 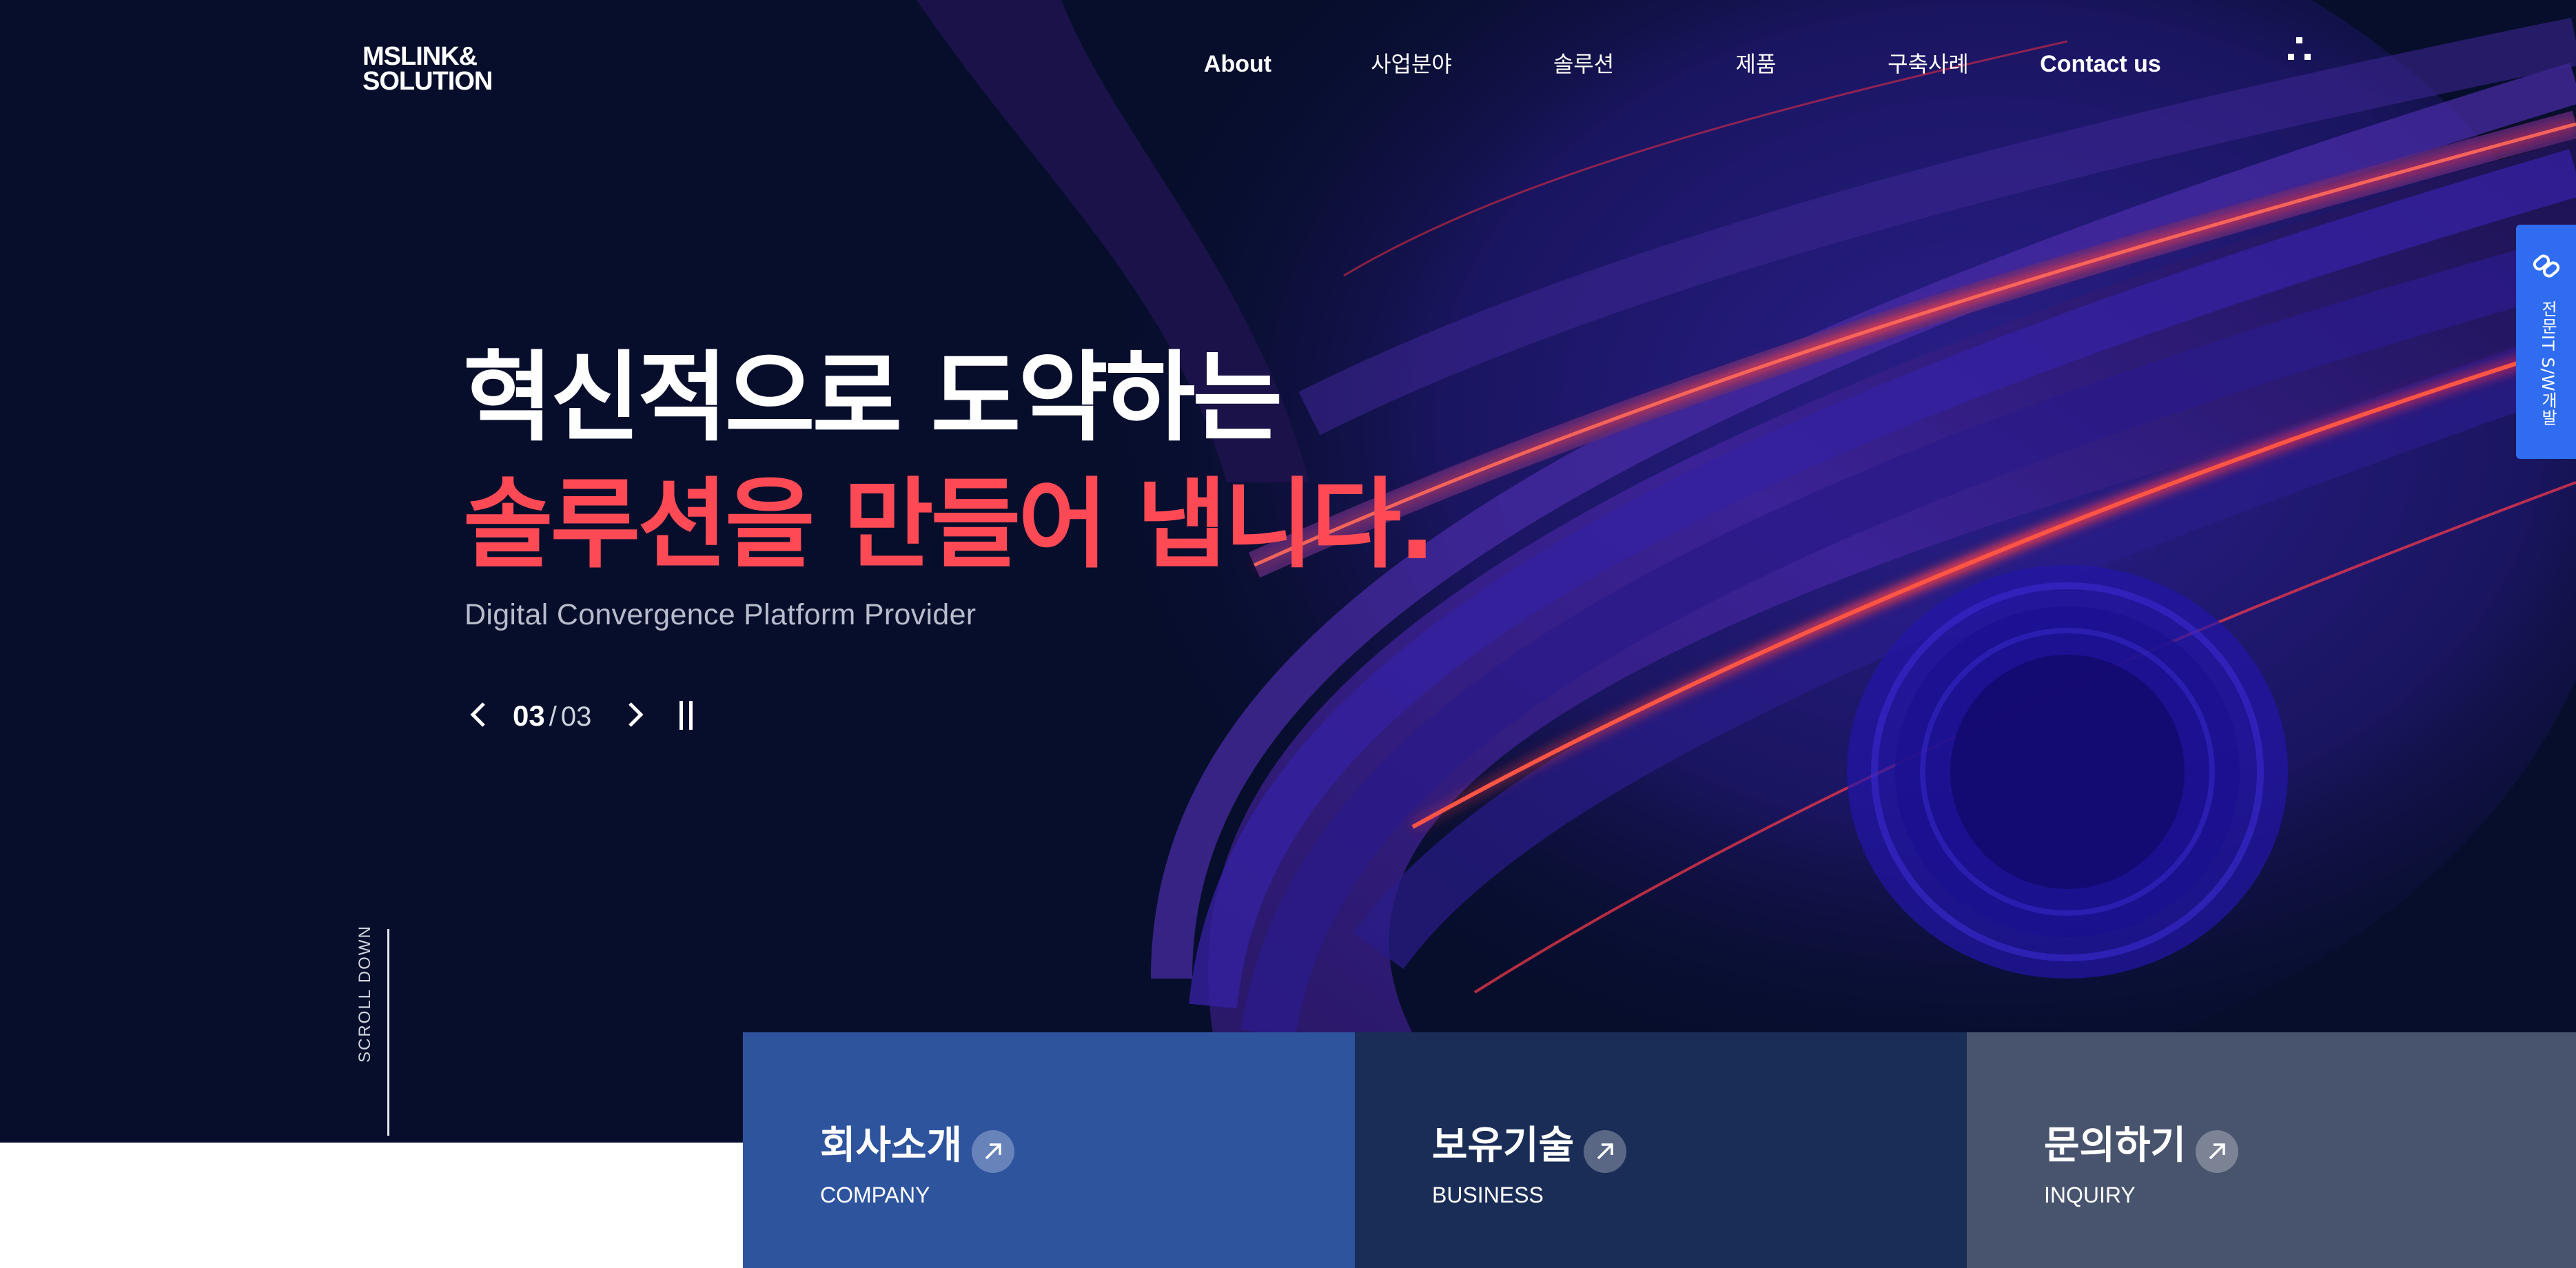 What do you see at coordinates (1583, 64) in the screenshot?
I see `nav-item-solutions: 솔루션` at bounding box center [1583, 64].